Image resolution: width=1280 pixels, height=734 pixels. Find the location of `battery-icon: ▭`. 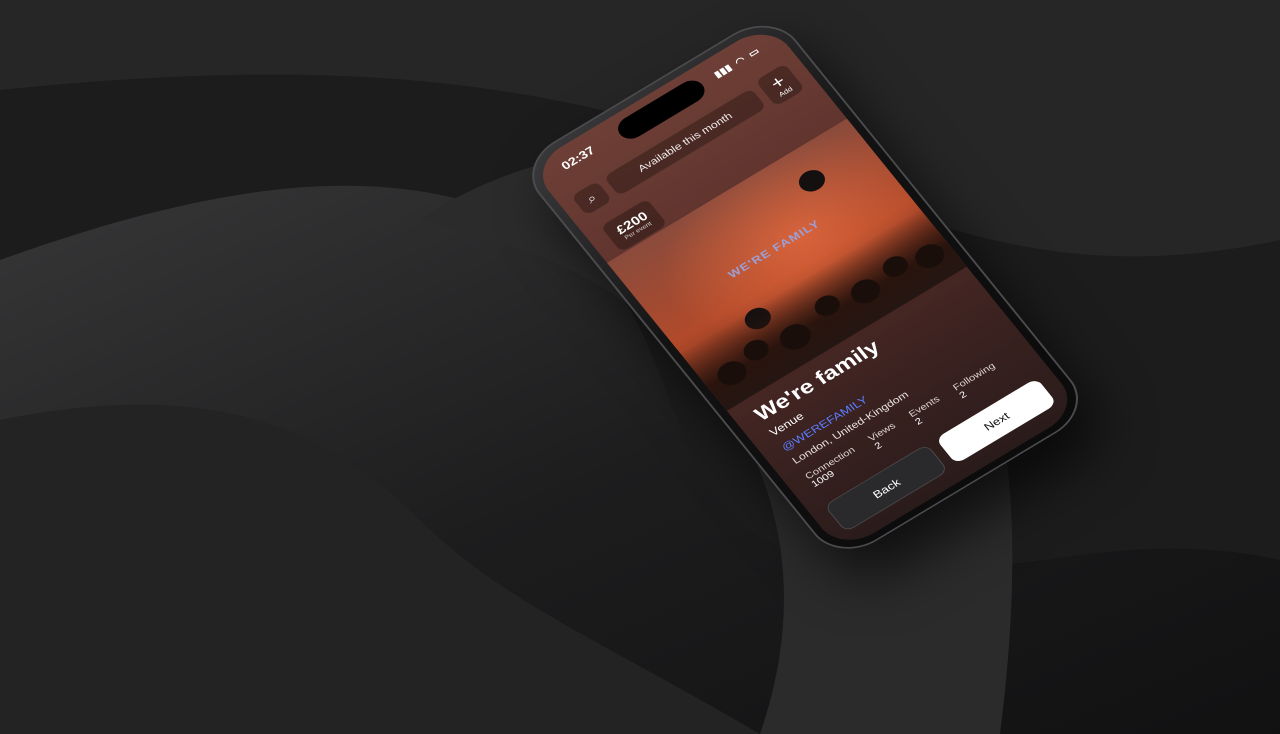

battery-icon: ▭ is located at coordinates (754, 53).